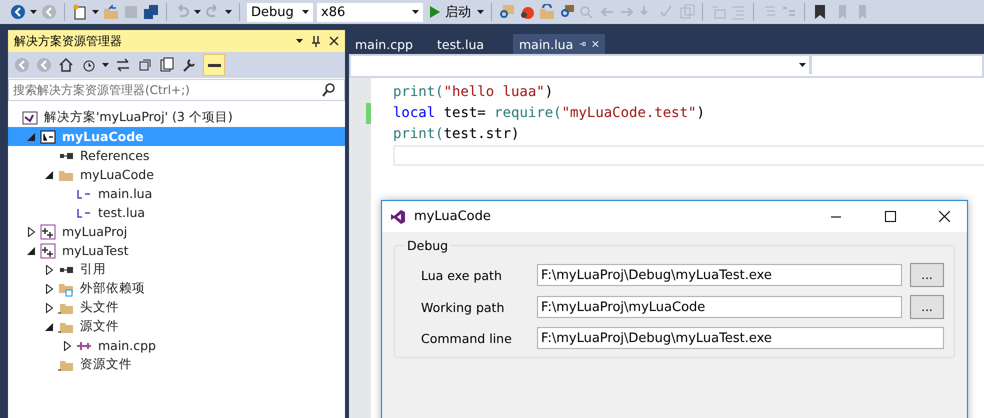 This screenshot has height=418, width=984. I want to click on sync-icon, so click(123, 65).